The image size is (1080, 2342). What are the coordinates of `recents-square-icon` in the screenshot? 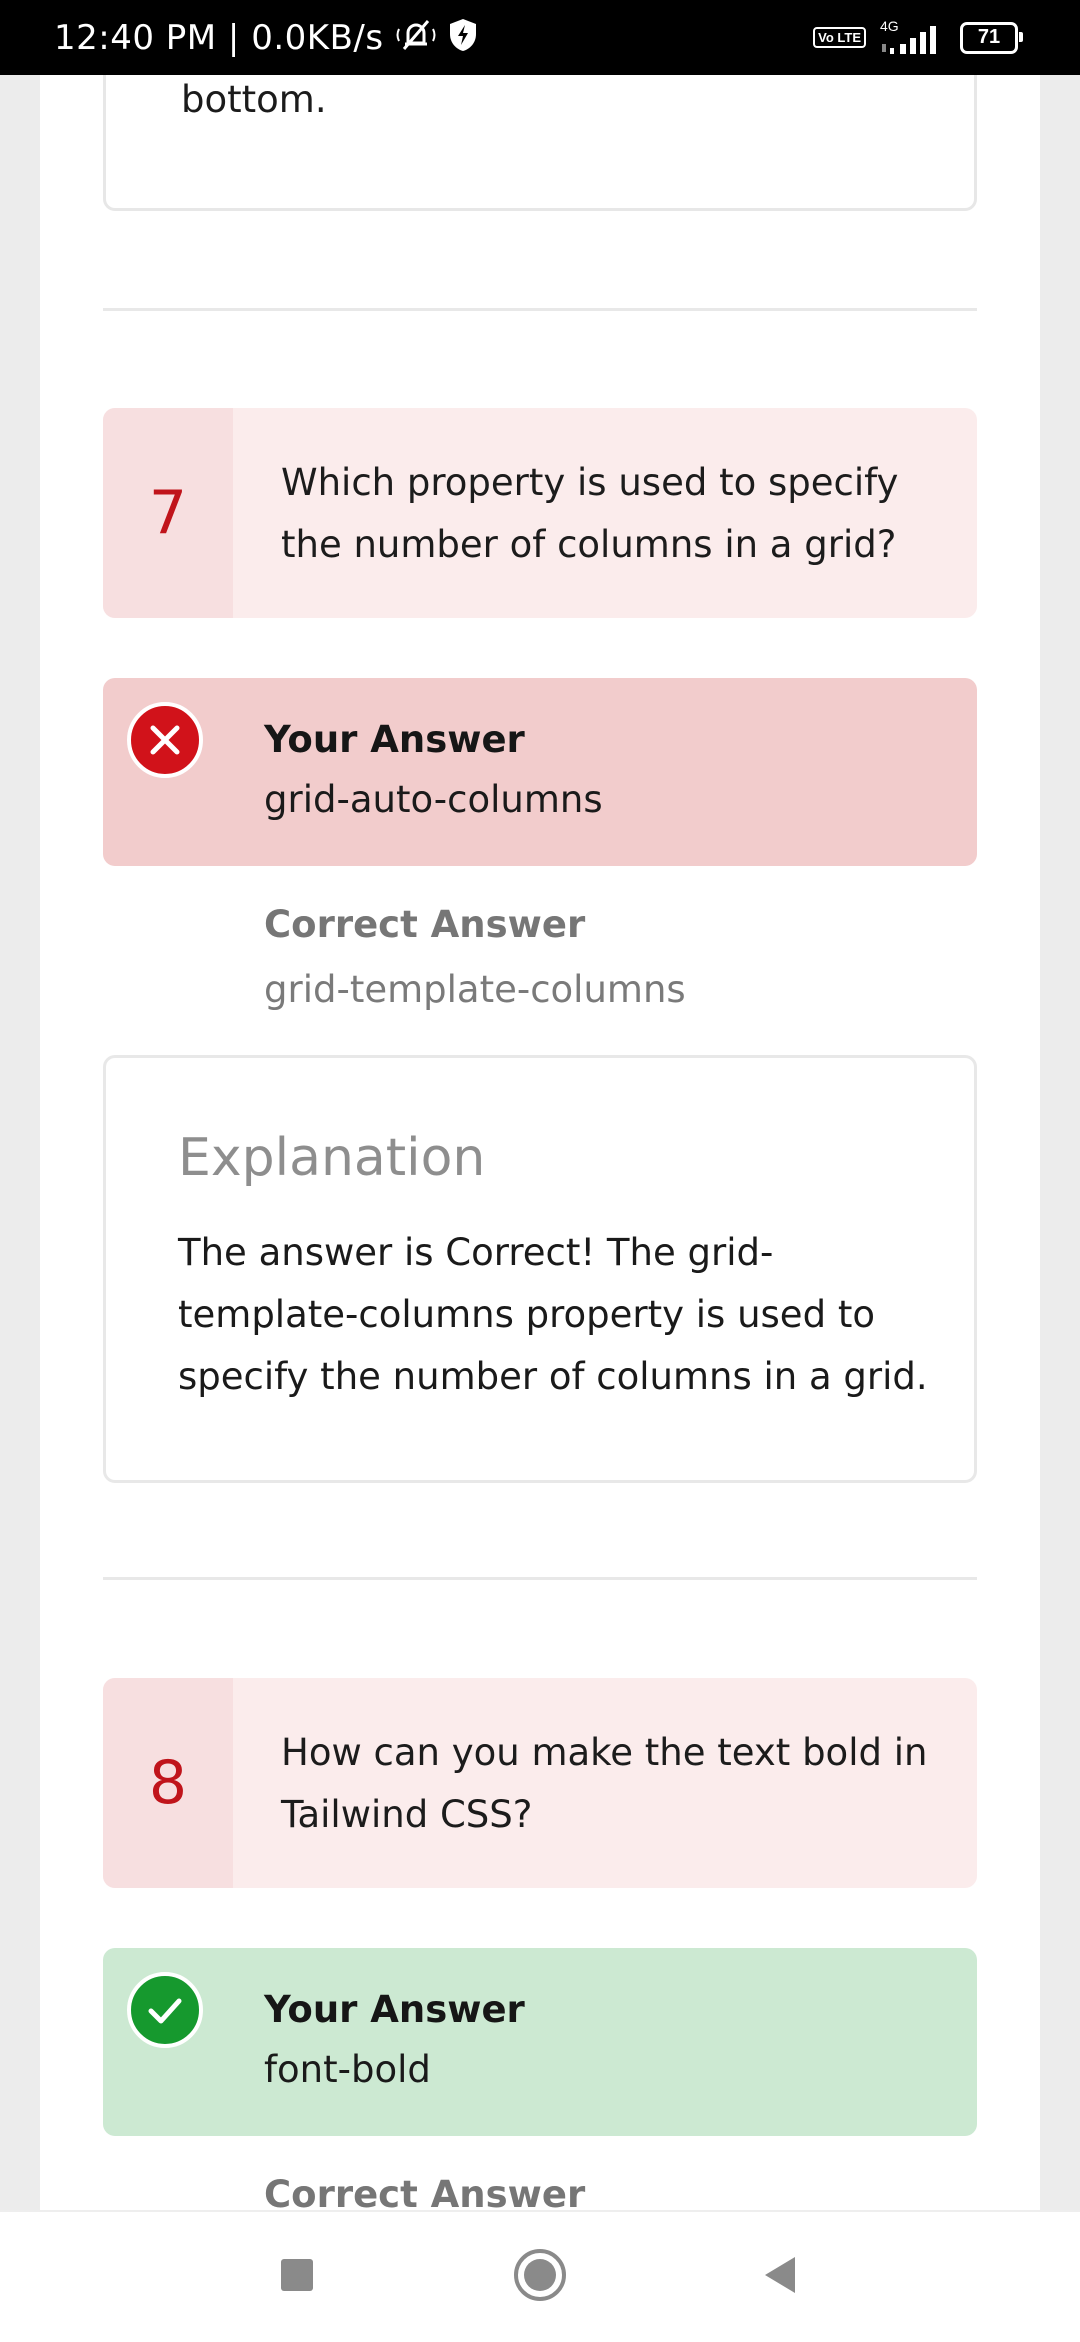 It's located at (297, 2277).